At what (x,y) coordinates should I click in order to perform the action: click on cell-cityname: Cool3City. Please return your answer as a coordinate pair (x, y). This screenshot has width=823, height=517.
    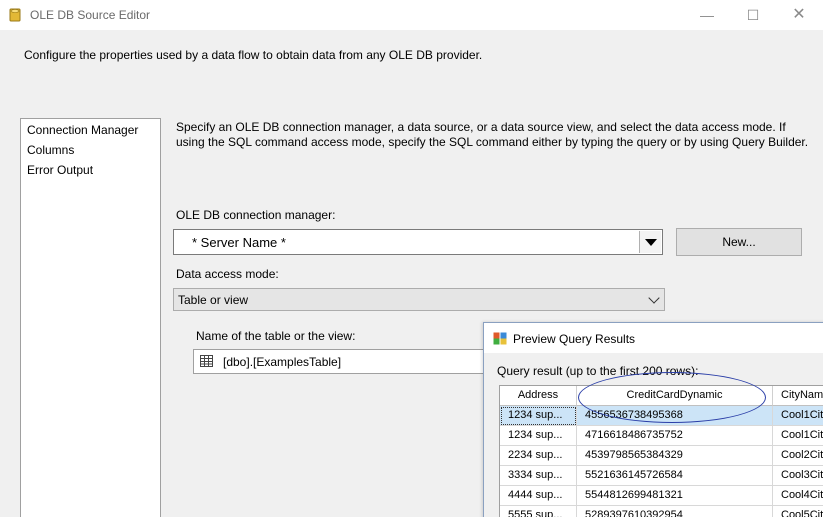
    Looking at the image, I should click on (798, 476).